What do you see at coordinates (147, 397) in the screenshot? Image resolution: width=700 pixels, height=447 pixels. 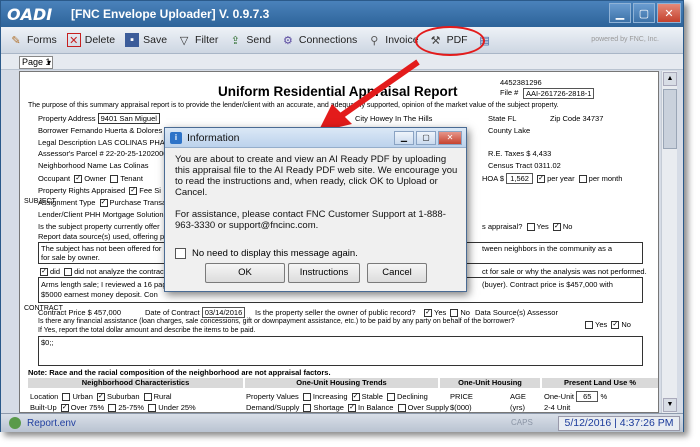 I see `rural-checkbox` at bounding box center [147, 397].